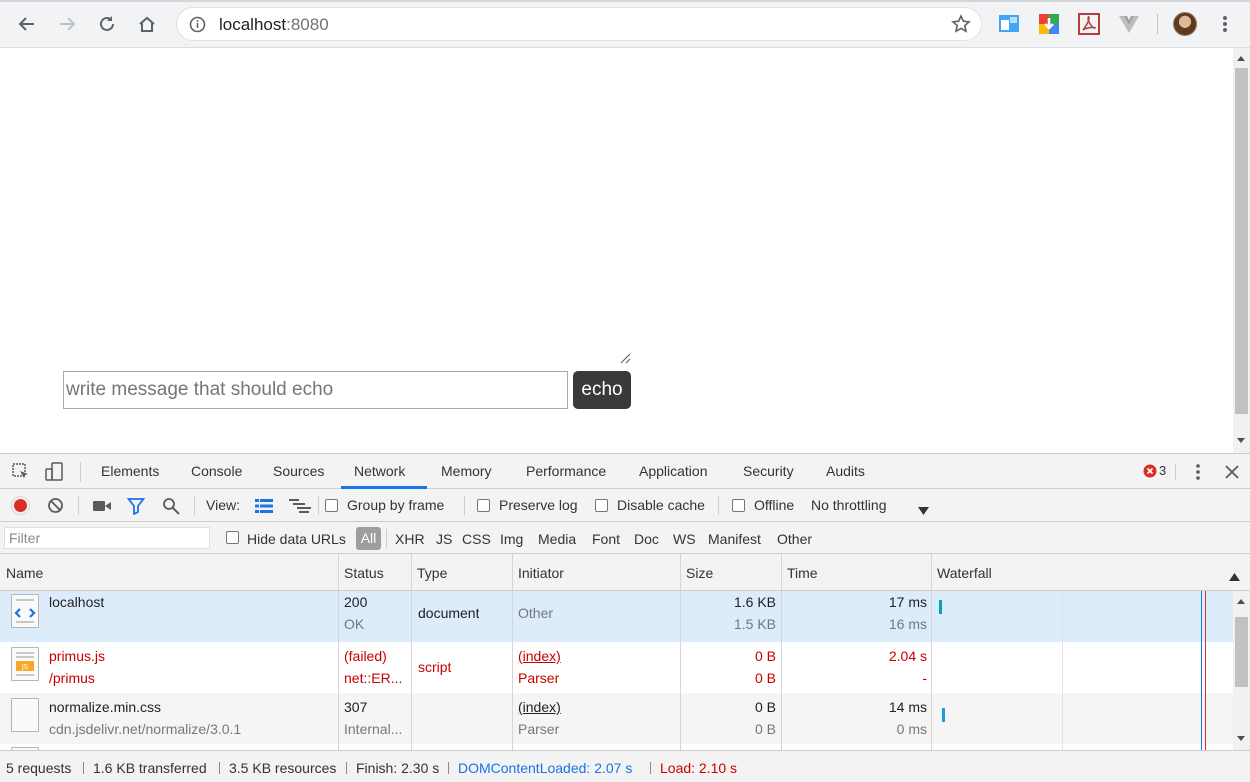 This screenshot has width=1250, height=782. I want to click on type-filter-js: JS, so click(444, 539).